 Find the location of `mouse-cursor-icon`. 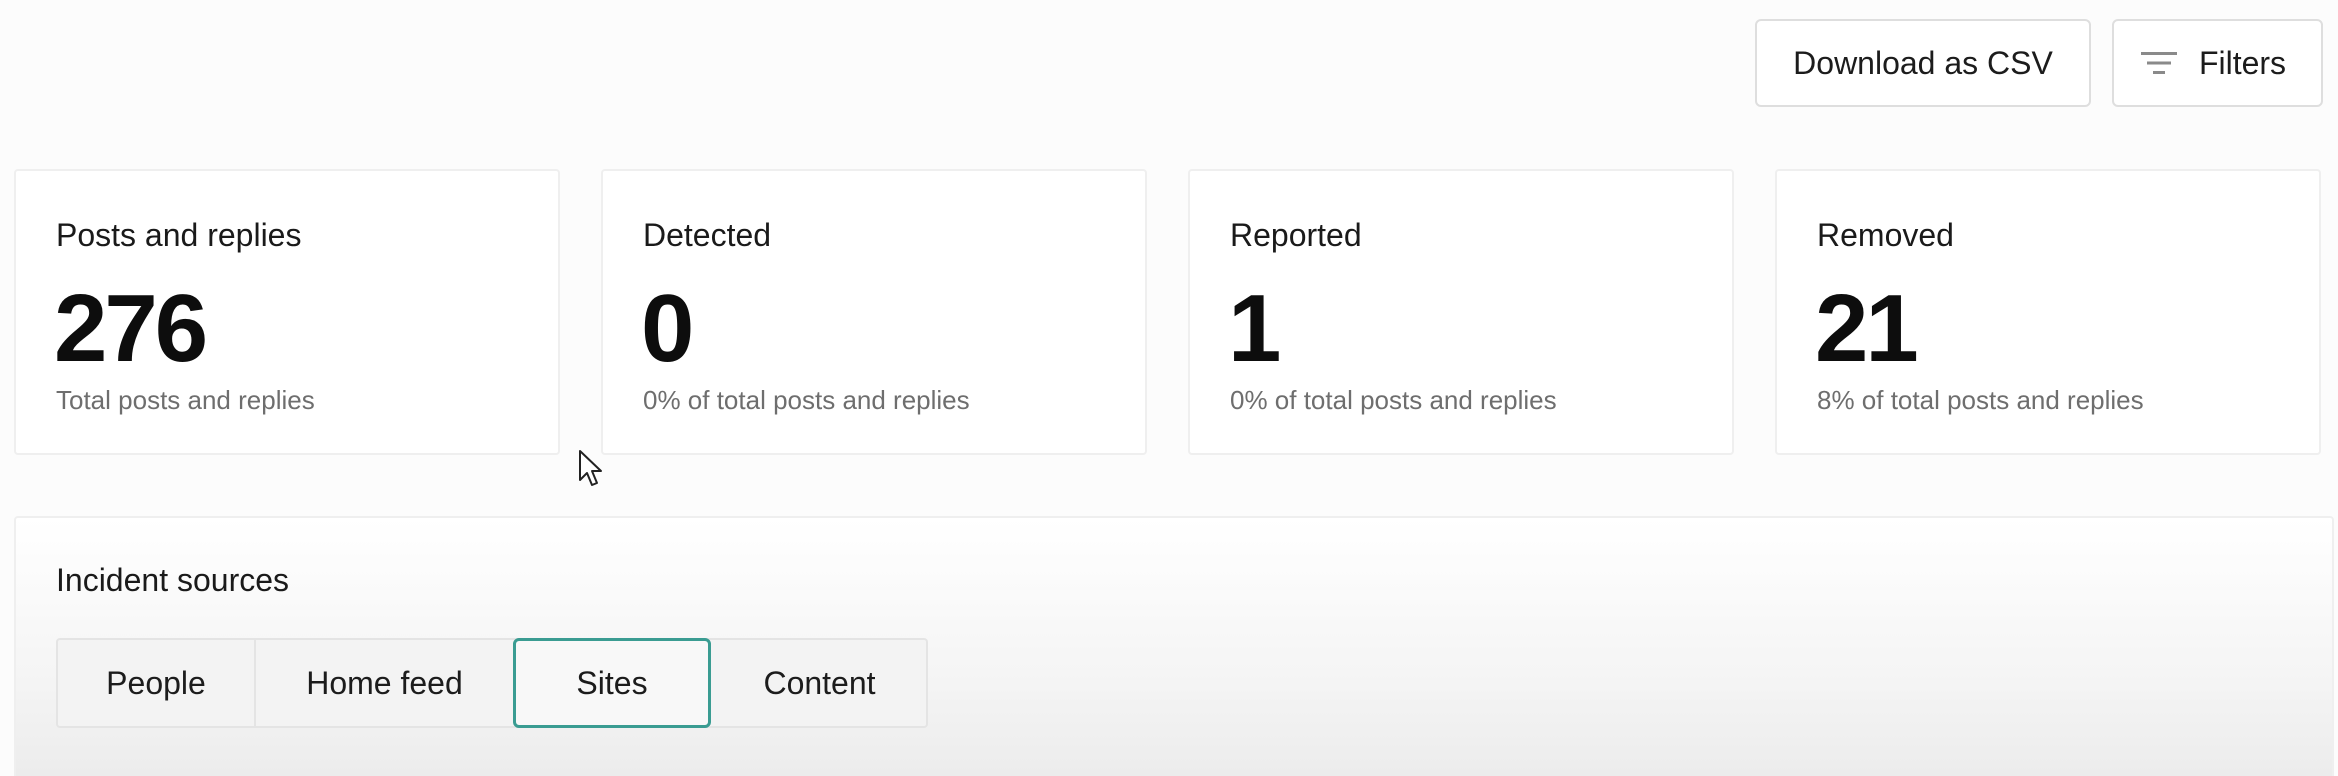

mouse-cursor-icon is located at coordinates (591, 471).